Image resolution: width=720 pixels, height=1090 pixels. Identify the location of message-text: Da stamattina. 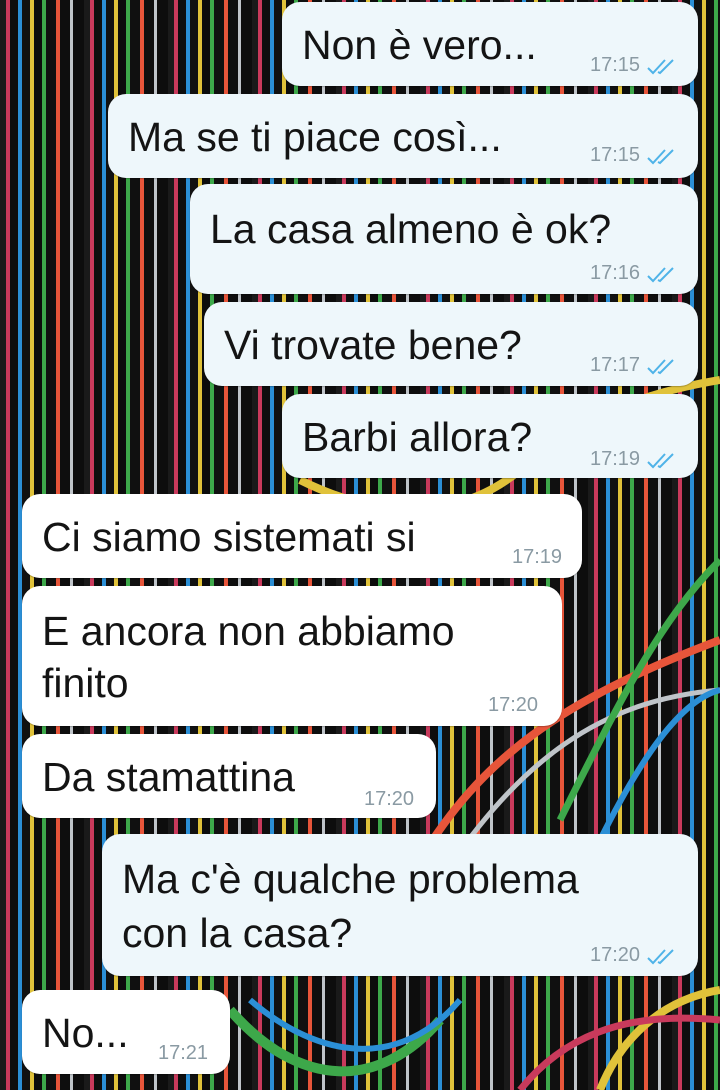
(168, 777).